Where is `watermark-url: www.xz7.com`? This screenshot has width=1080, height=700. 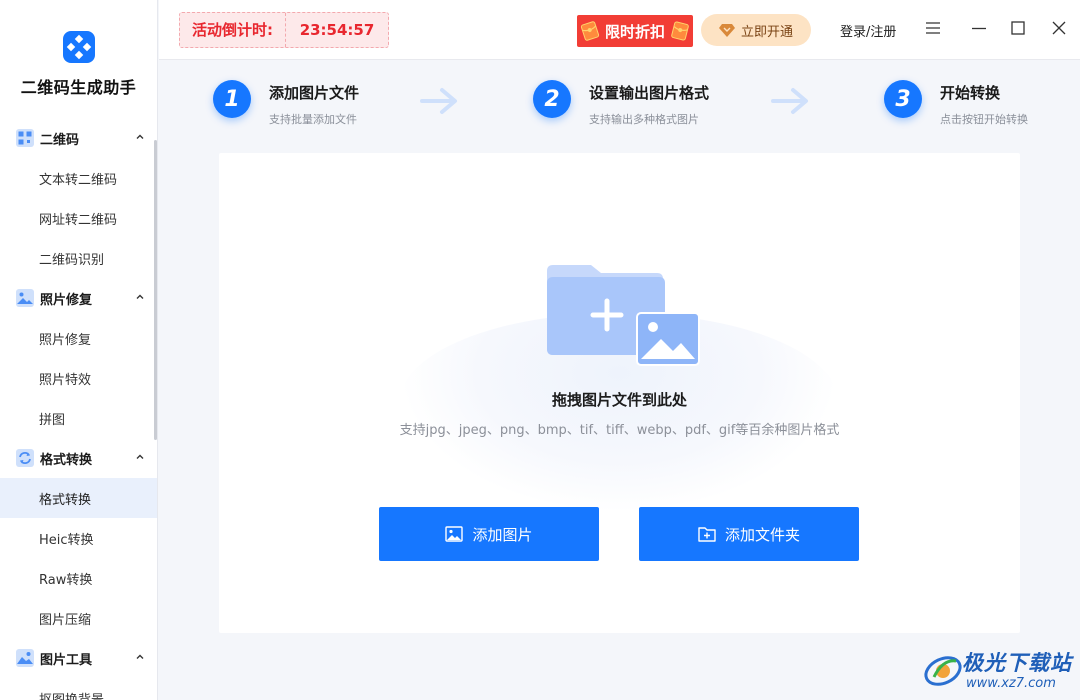
watermark-url: www.xz7.com is located at coordinates (1011, 683).